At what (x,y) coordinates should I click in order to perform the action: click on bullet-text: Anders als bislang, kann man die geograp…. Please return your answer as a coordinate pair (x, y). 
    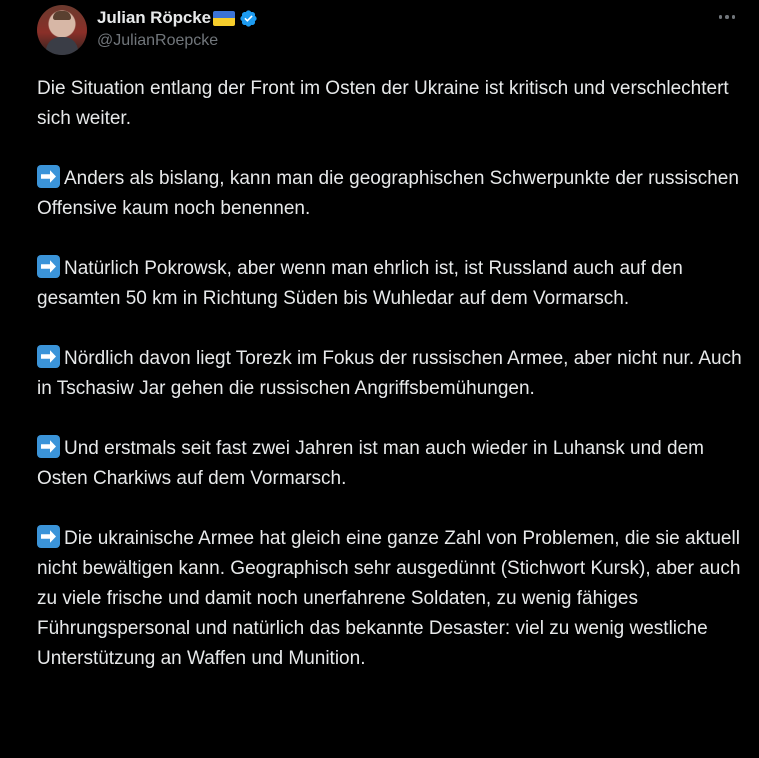
    Looking at the image, I should click on (388, 193).